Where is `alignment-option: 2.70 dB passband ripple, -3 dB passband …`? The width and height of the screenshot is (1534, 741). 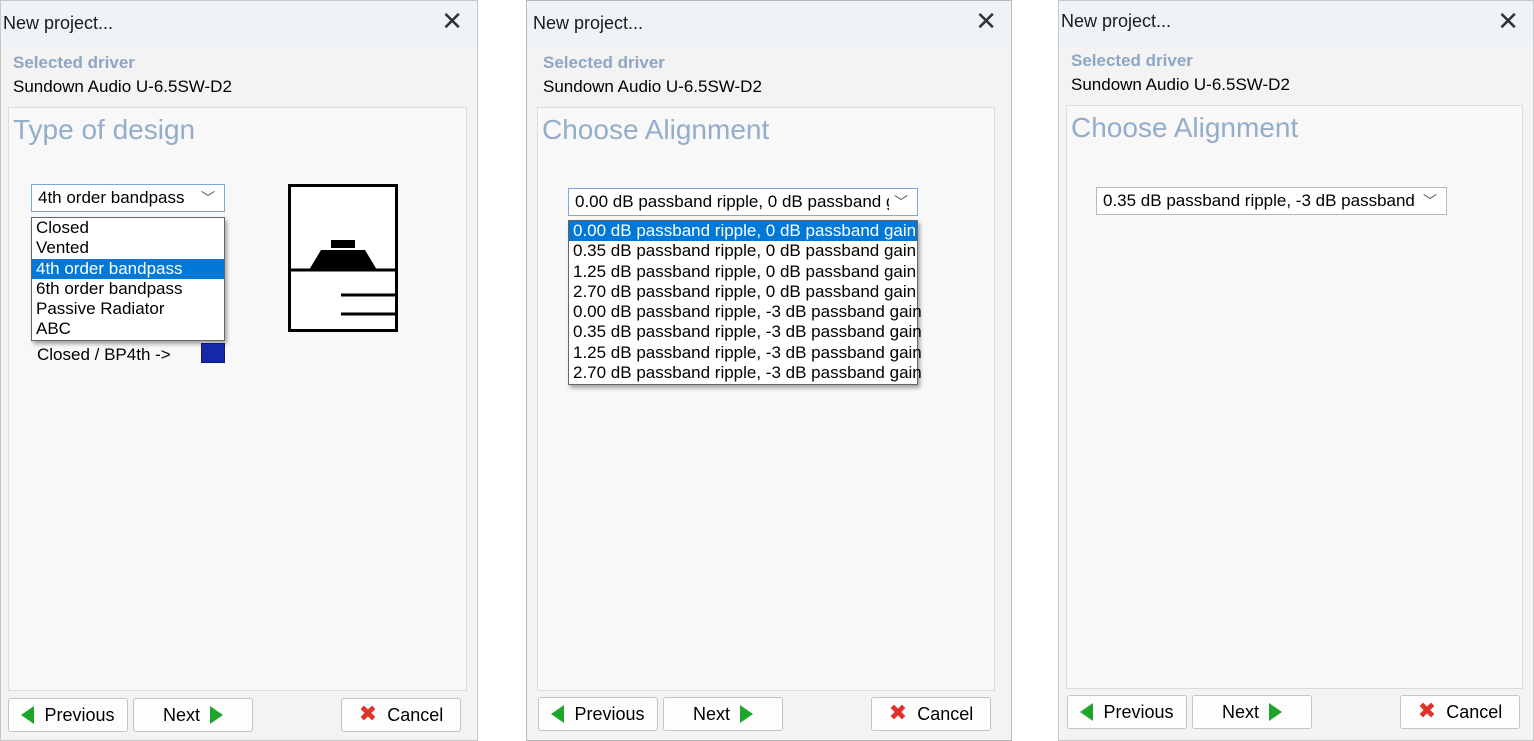 alignment-option: 2.70 dB passband ripple, -3 dB passband … is located at coordinates (745, 373).